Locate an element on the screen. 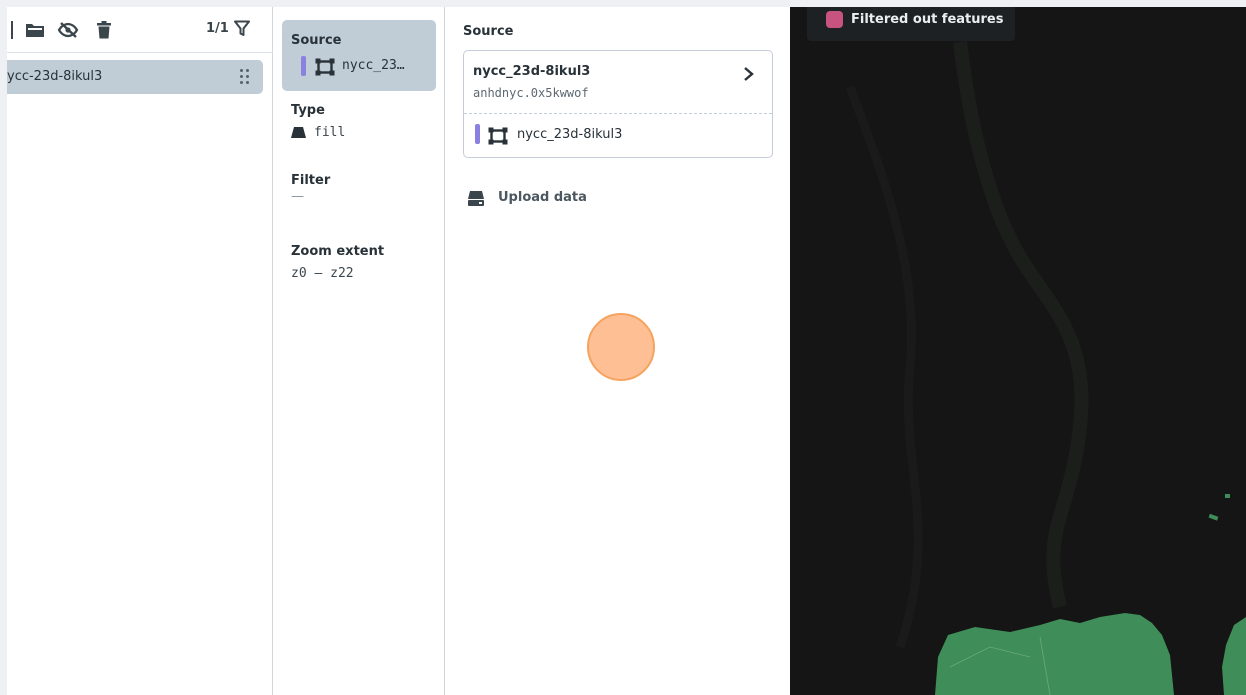 The image size is (1246, 695). source-color-bar is located at coordinates (303, 66).